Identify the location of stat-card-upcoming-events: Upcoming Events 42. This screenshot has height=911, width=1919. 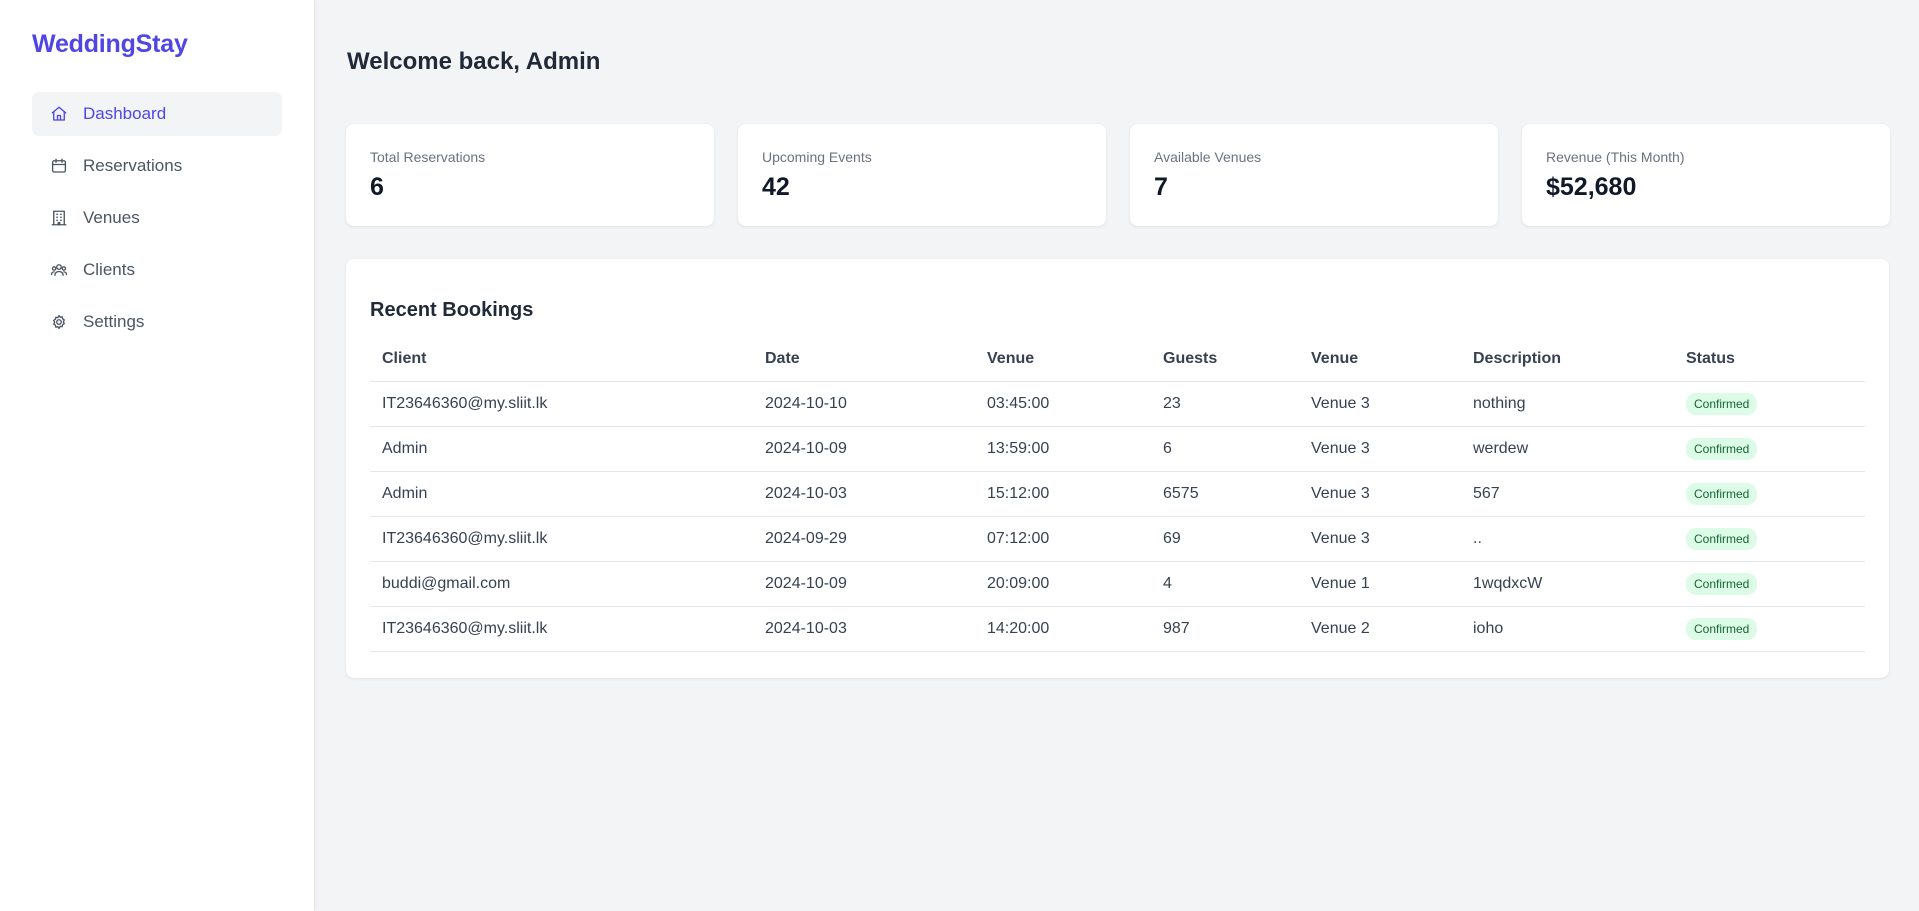
(922, 175).